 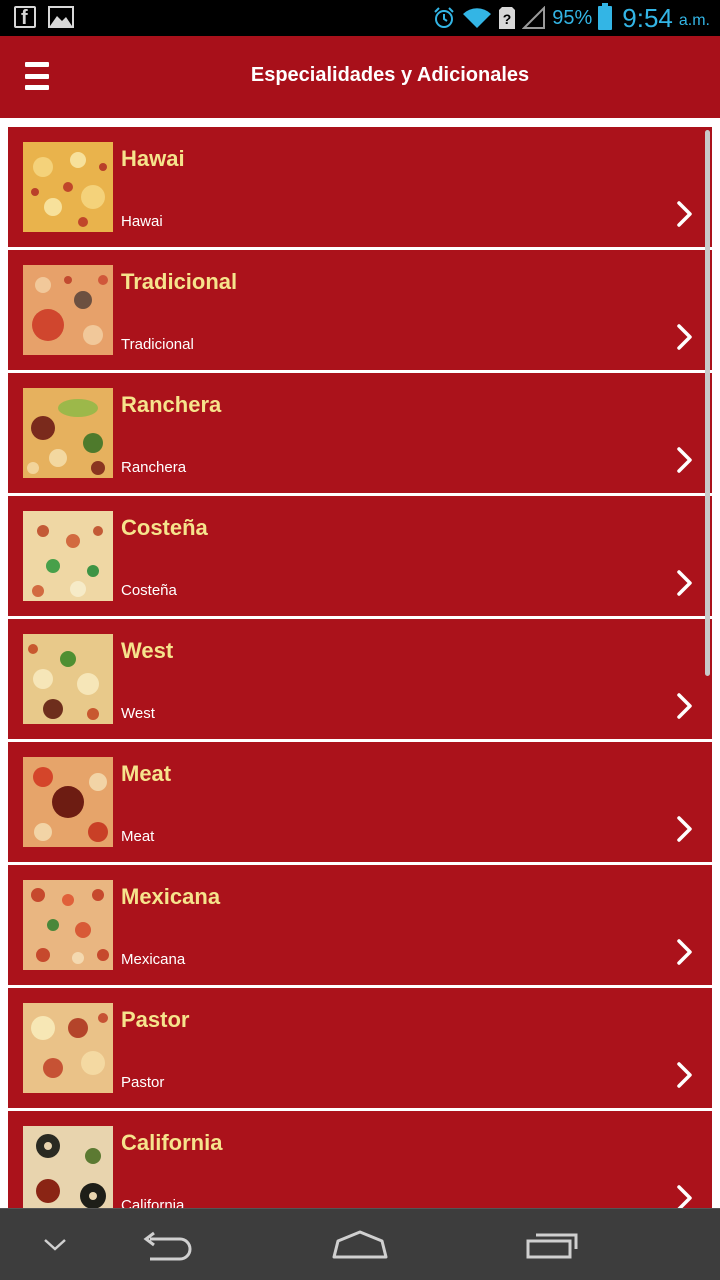 What do you see at coordinates (360, 18) in the screenshot?
I see `status-bar: f ? 95% 9:54 a.m.` at bounding box center [360, 18].